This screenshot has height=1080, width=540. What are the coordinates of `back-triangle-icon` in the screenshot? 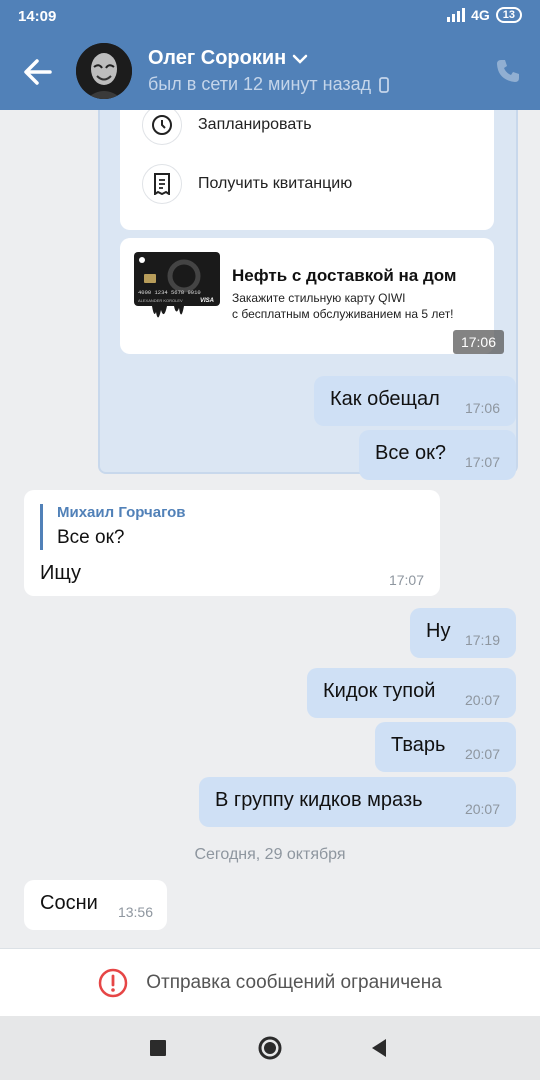 It's located at (379, 1048).